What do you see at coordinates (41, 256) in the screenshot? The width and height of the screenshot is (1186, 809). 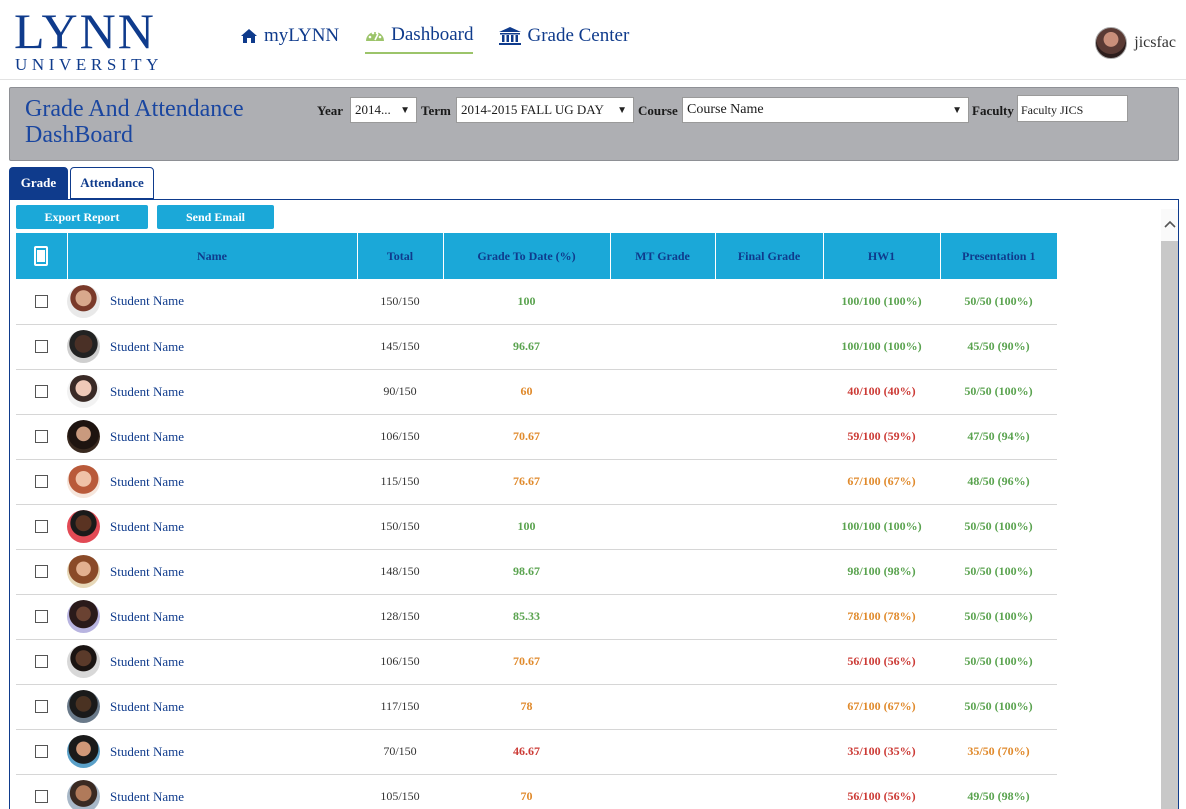 I see `select-all-checkbox` at bounding box center [41, 256].